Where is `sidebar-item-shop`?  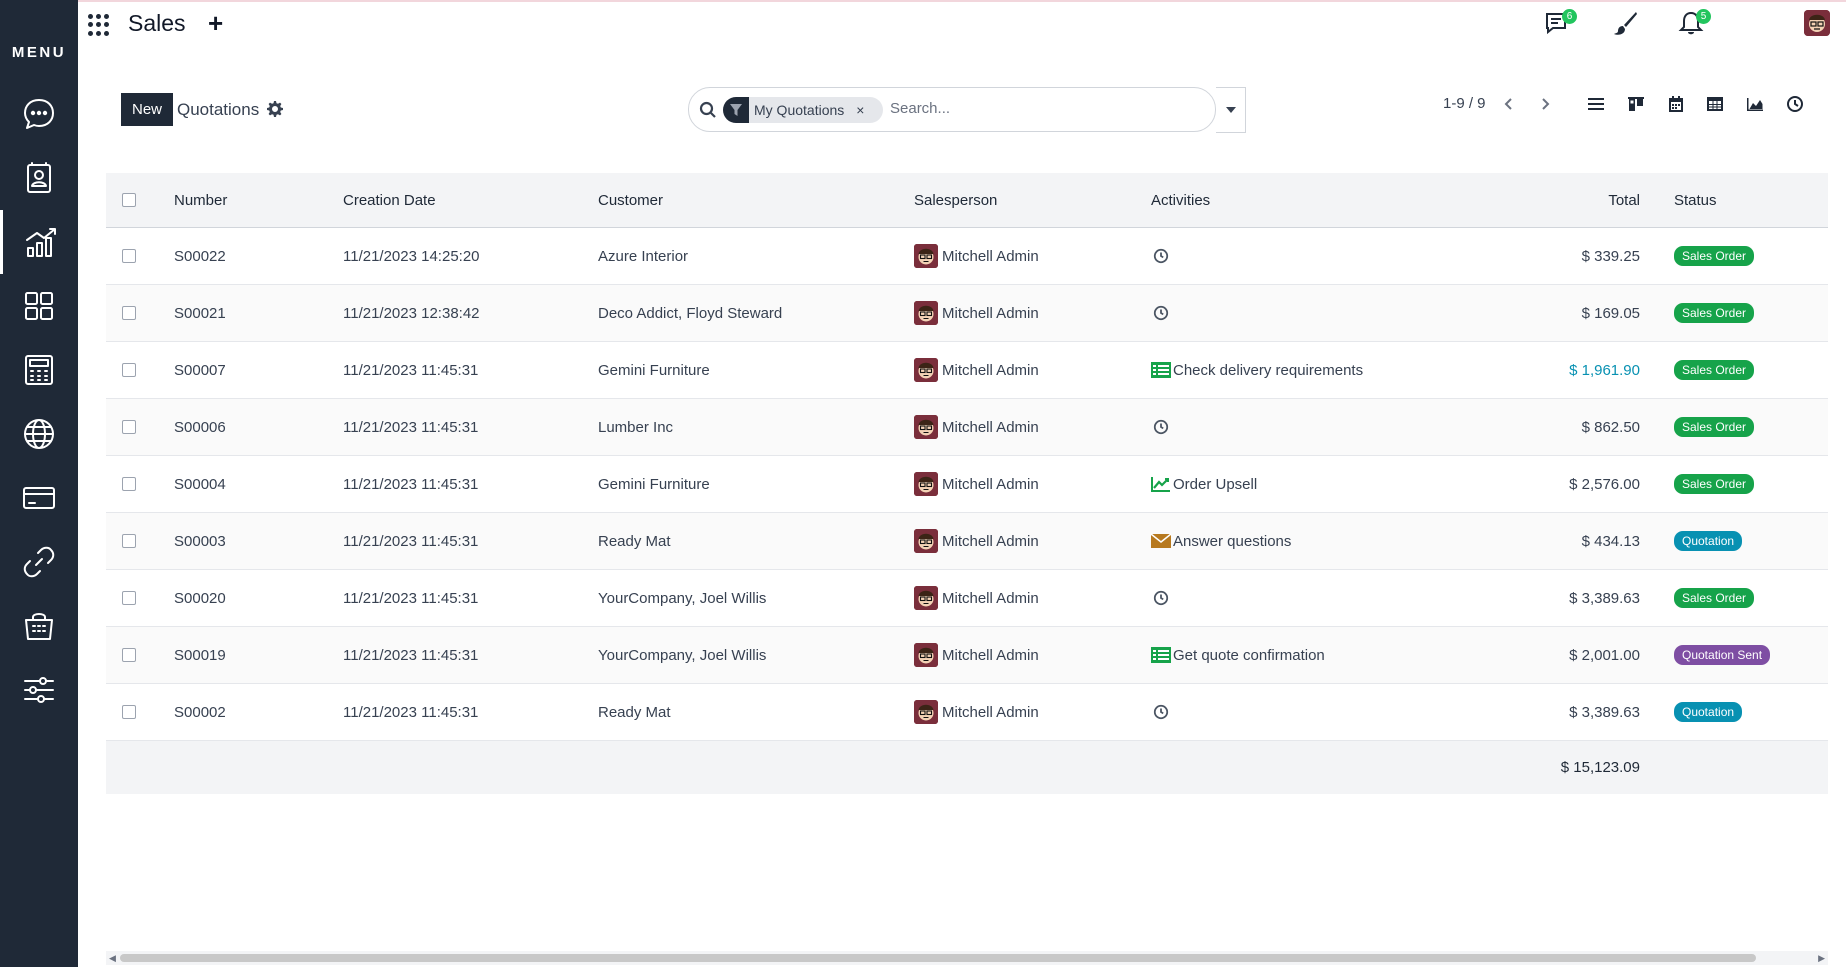 sidebar-item-shop is located at coordinates (39, 626).